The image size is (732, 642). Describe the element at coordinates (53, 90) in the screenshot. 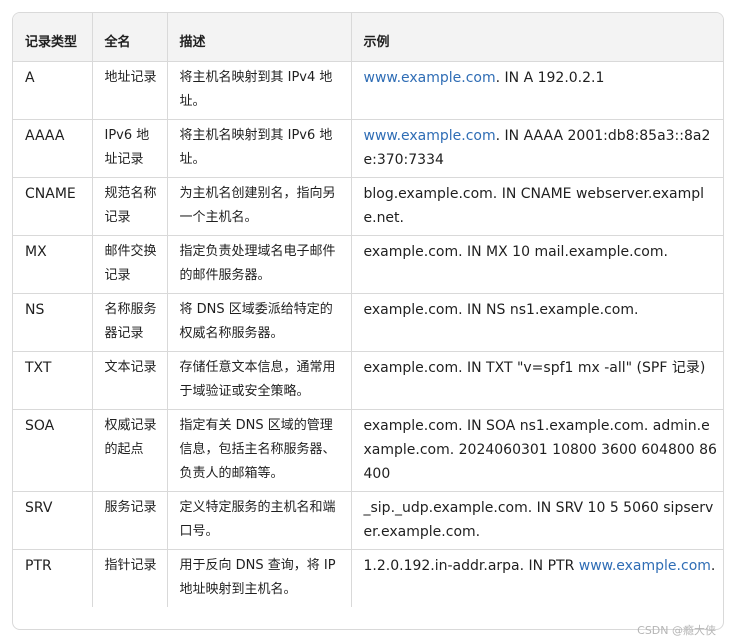

I see `record-type-cell: A` at that location.